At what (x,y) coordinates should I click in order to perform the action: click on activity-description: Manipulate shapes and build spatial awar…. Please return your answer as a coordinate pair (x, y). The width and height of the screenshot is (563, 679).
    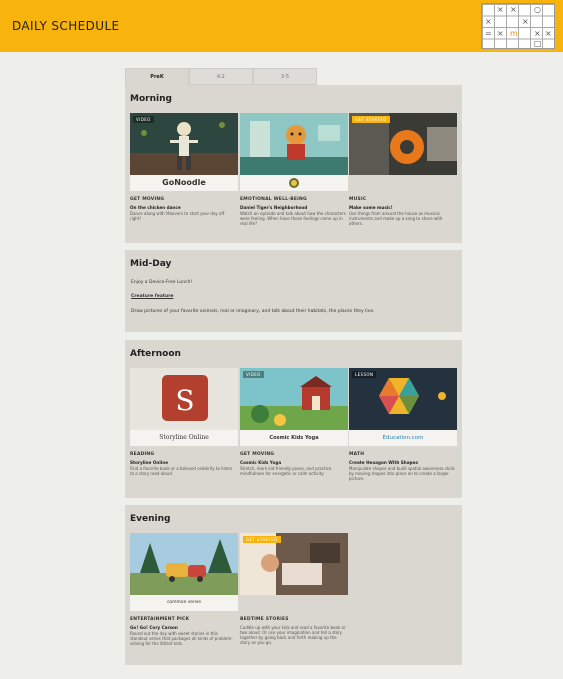
    Looking at the image, I should click on (402, 473).